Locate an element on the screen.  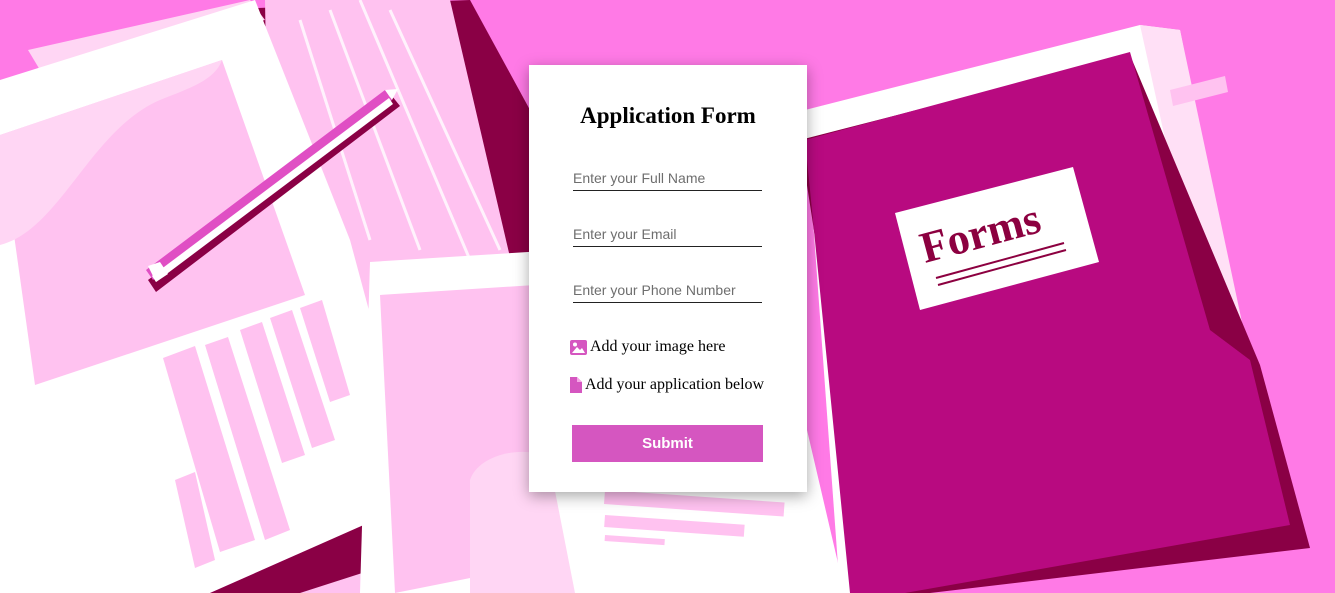
email-input is located at coordinates (667, 234).